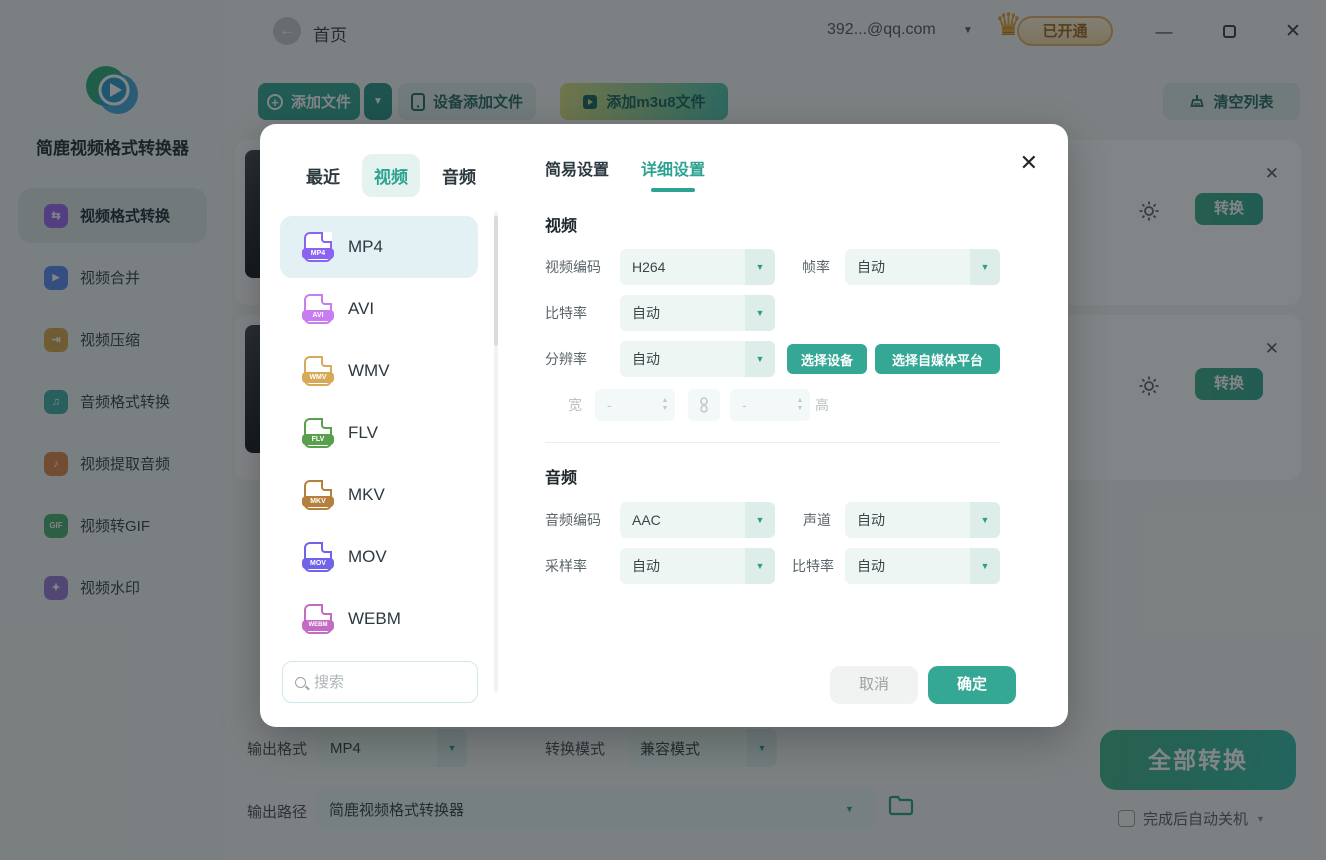 The image size is (1326, 860). I want to click on section-divider, so click(772, 442).